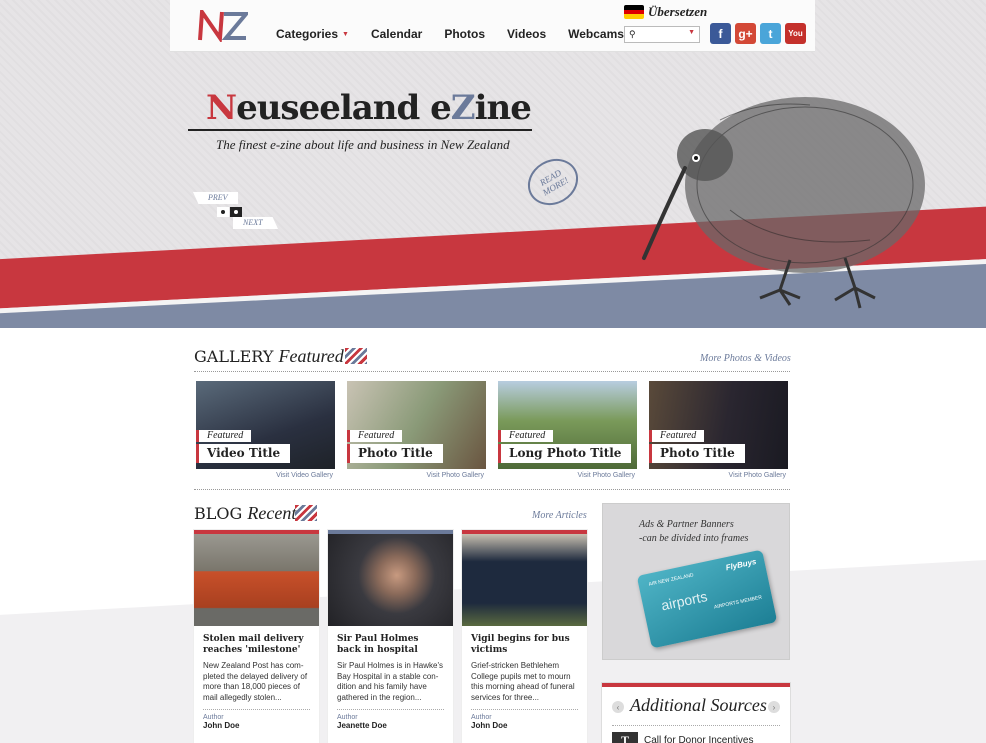  Describe the element at coordinates (795, 33) in the screenshot. I see `youtube-icon: You` at that location.